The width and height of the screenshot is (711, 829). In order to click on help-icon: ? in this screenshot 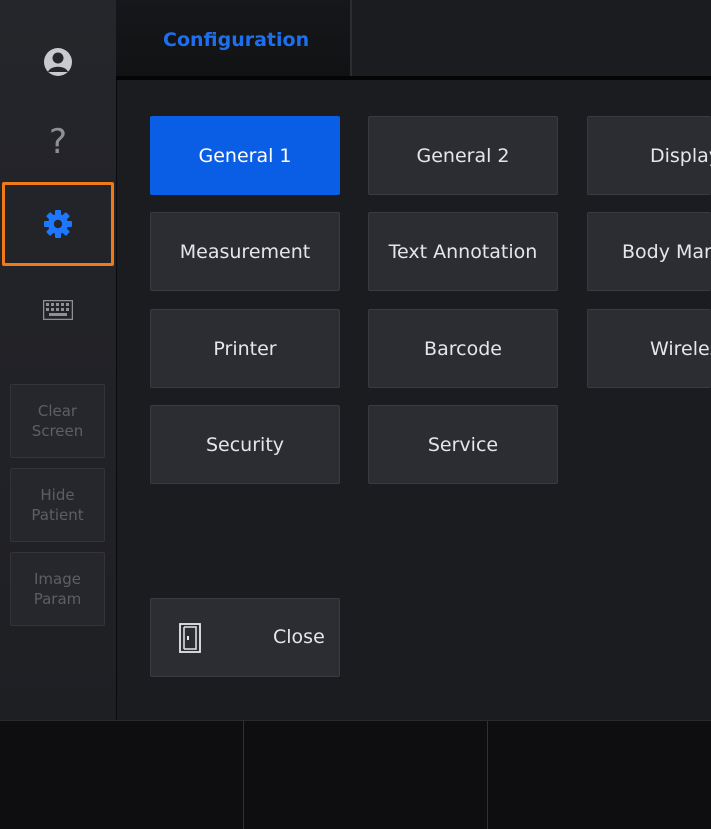, I will do `click(58, 142)`.